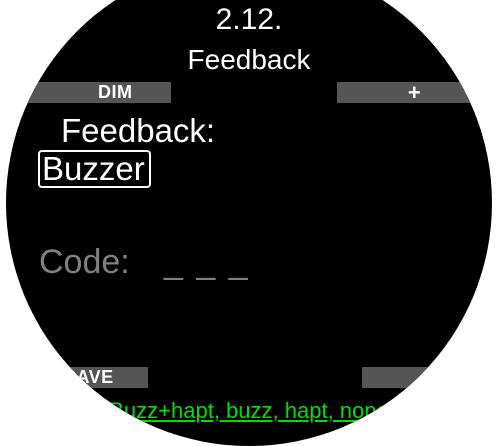 Image resolution: width=498 pixels, height=446 pixels. What do you see at coordinates (84, 262) in the screenshot?
I see `code-label: Code:` at bounding box center [84, 262].